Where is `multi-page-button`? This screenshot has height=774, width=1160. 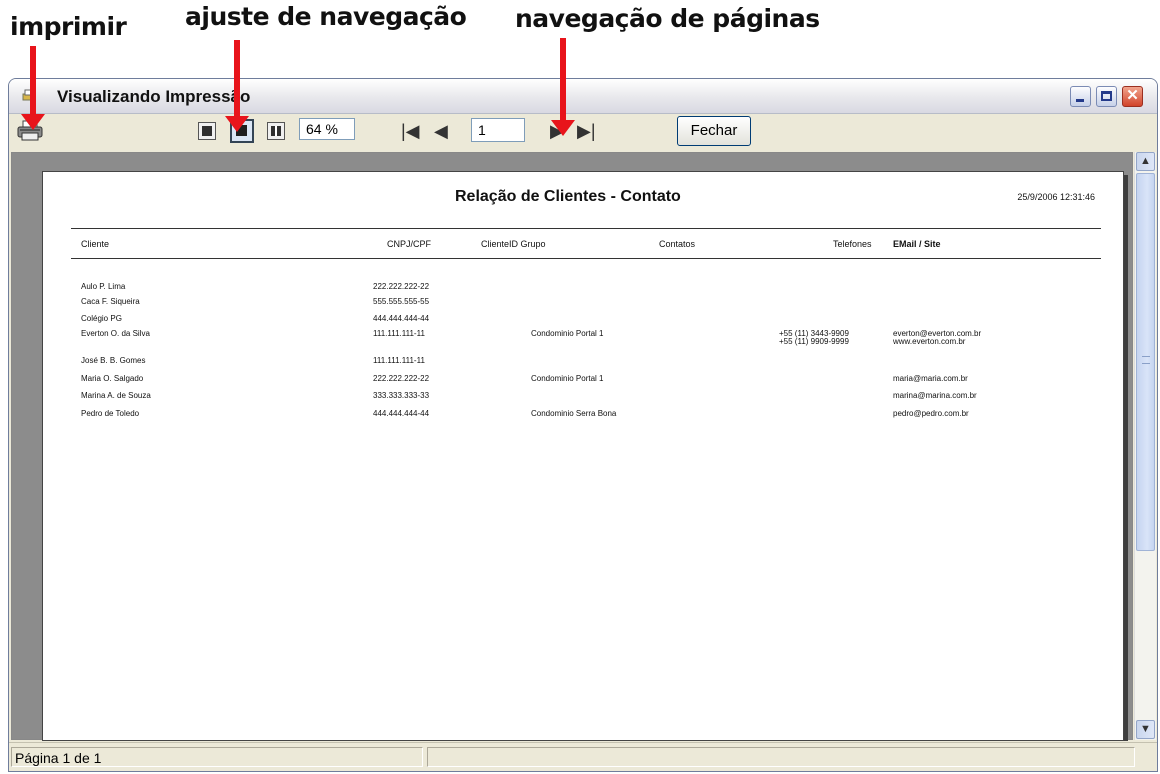
multi-page-button is located at coordinates (276, 131).